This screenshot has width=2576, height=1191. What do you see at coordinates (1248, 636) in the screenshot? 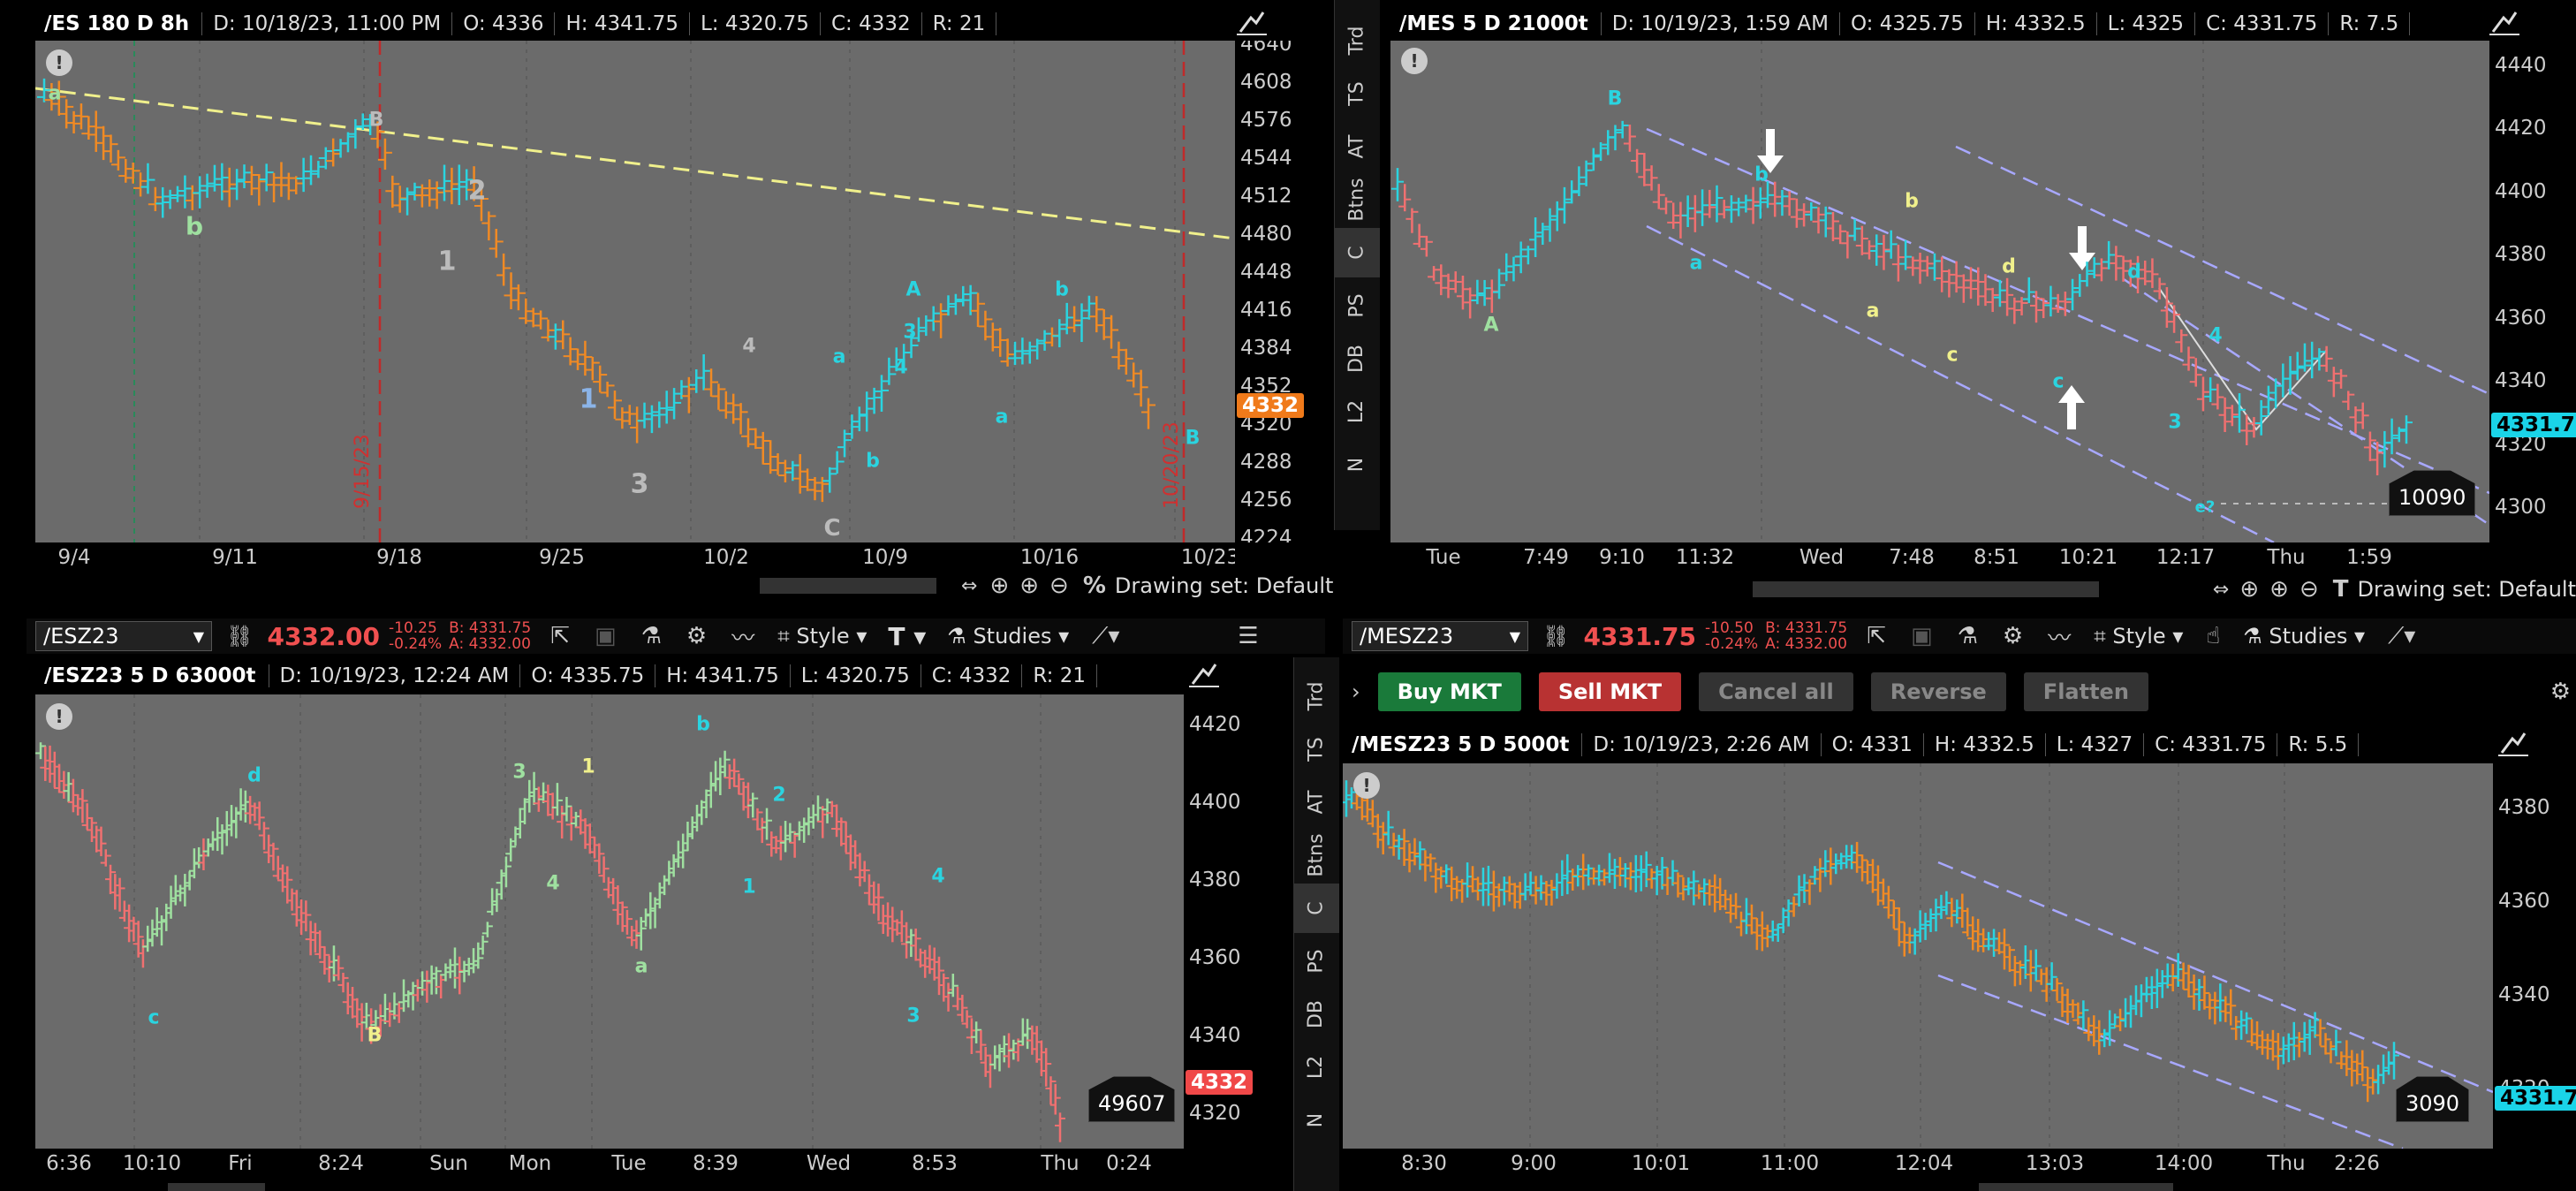
I see `menu-icon: ☰` at bounding box center [1248, 636].